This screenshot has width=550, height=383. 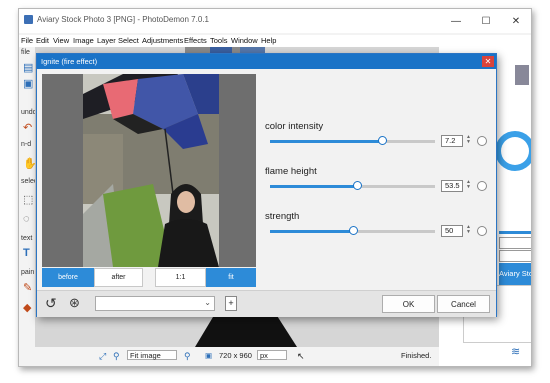 I want to click on preview-photo, so click(x=151, y=170).